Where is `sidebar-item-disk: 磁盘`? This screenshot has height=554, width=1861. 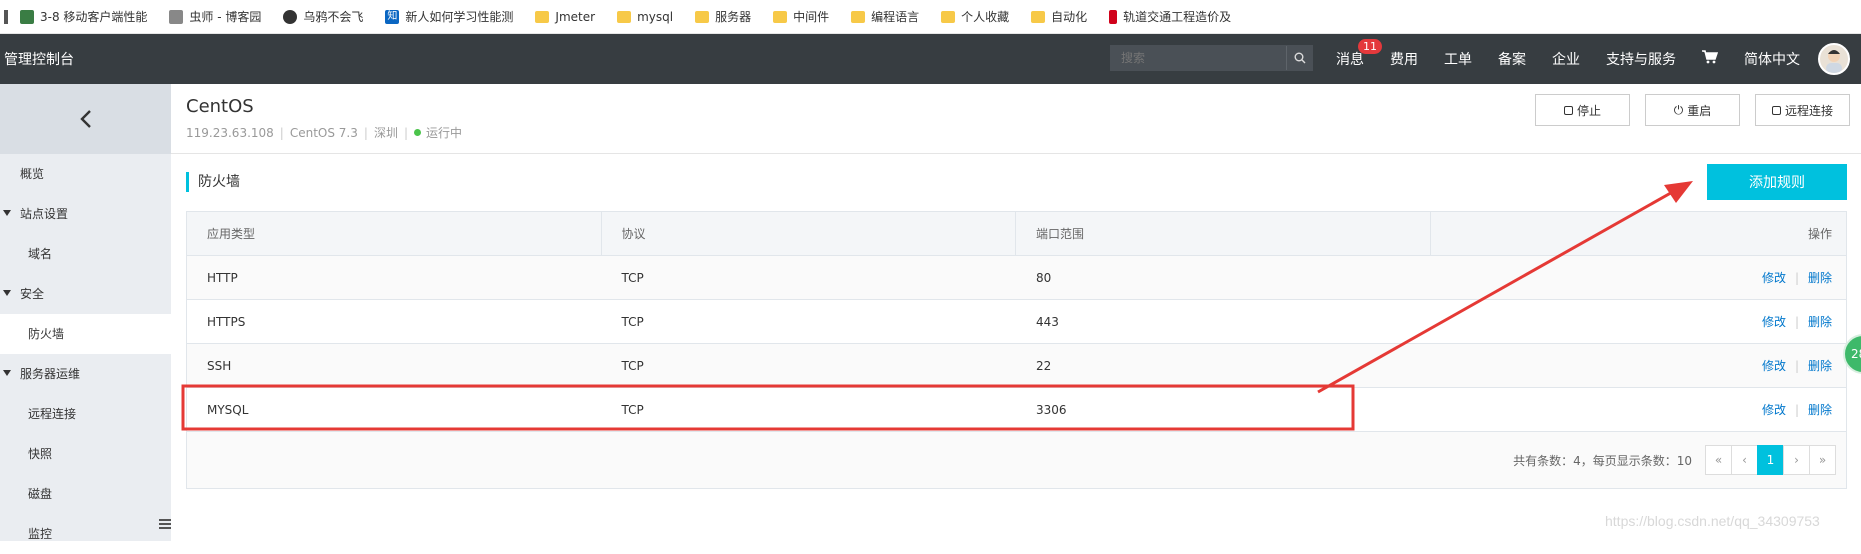
sidebar-item-disk: 磁盘 is located at coordinates (85, 494).